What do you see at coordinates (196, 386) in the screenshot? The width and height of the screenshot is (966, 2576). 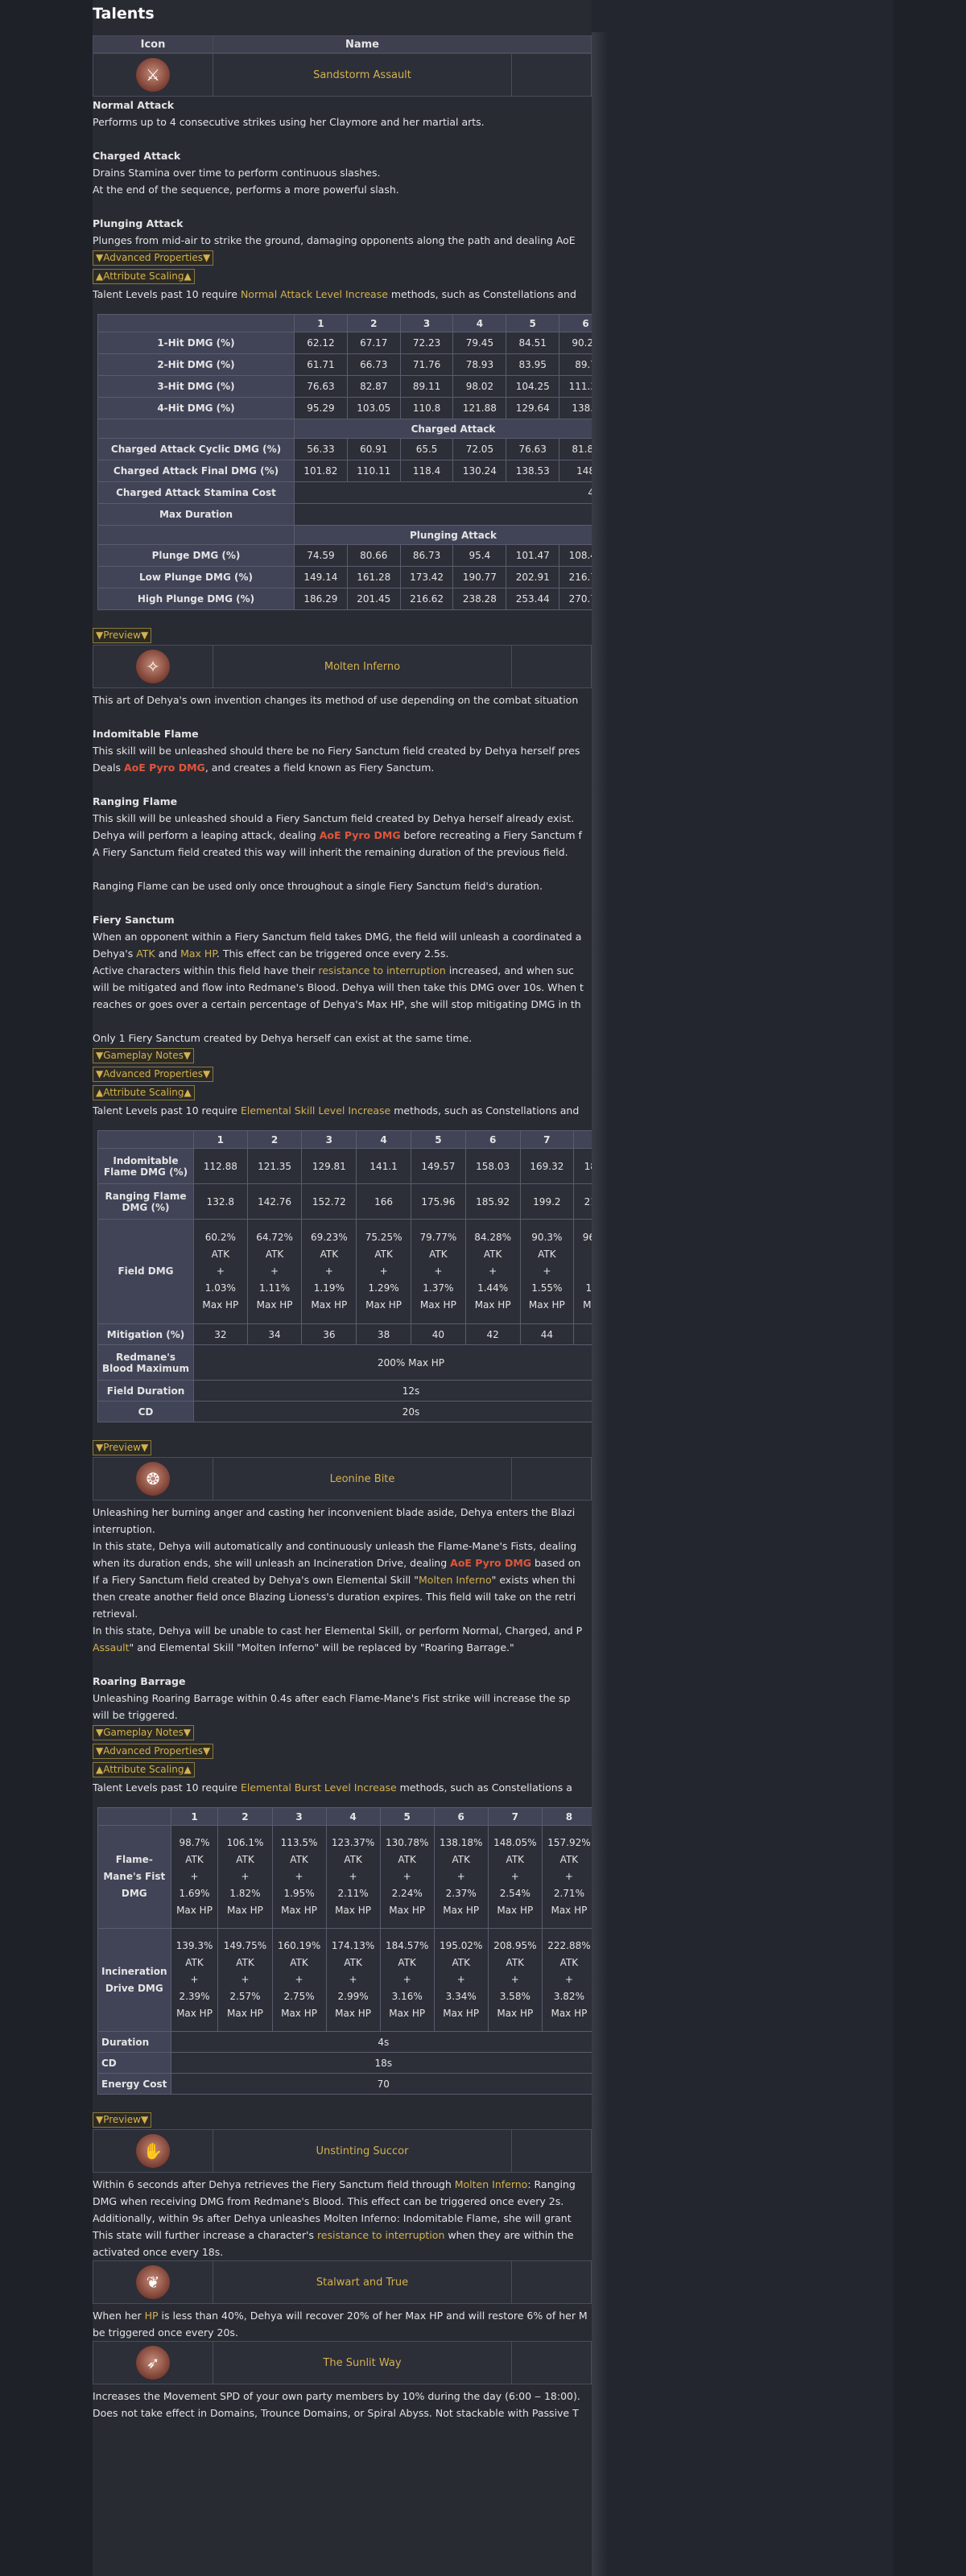 I see `table-cell: 3-Hit DMG (%)` at bounding box center [196, 386].